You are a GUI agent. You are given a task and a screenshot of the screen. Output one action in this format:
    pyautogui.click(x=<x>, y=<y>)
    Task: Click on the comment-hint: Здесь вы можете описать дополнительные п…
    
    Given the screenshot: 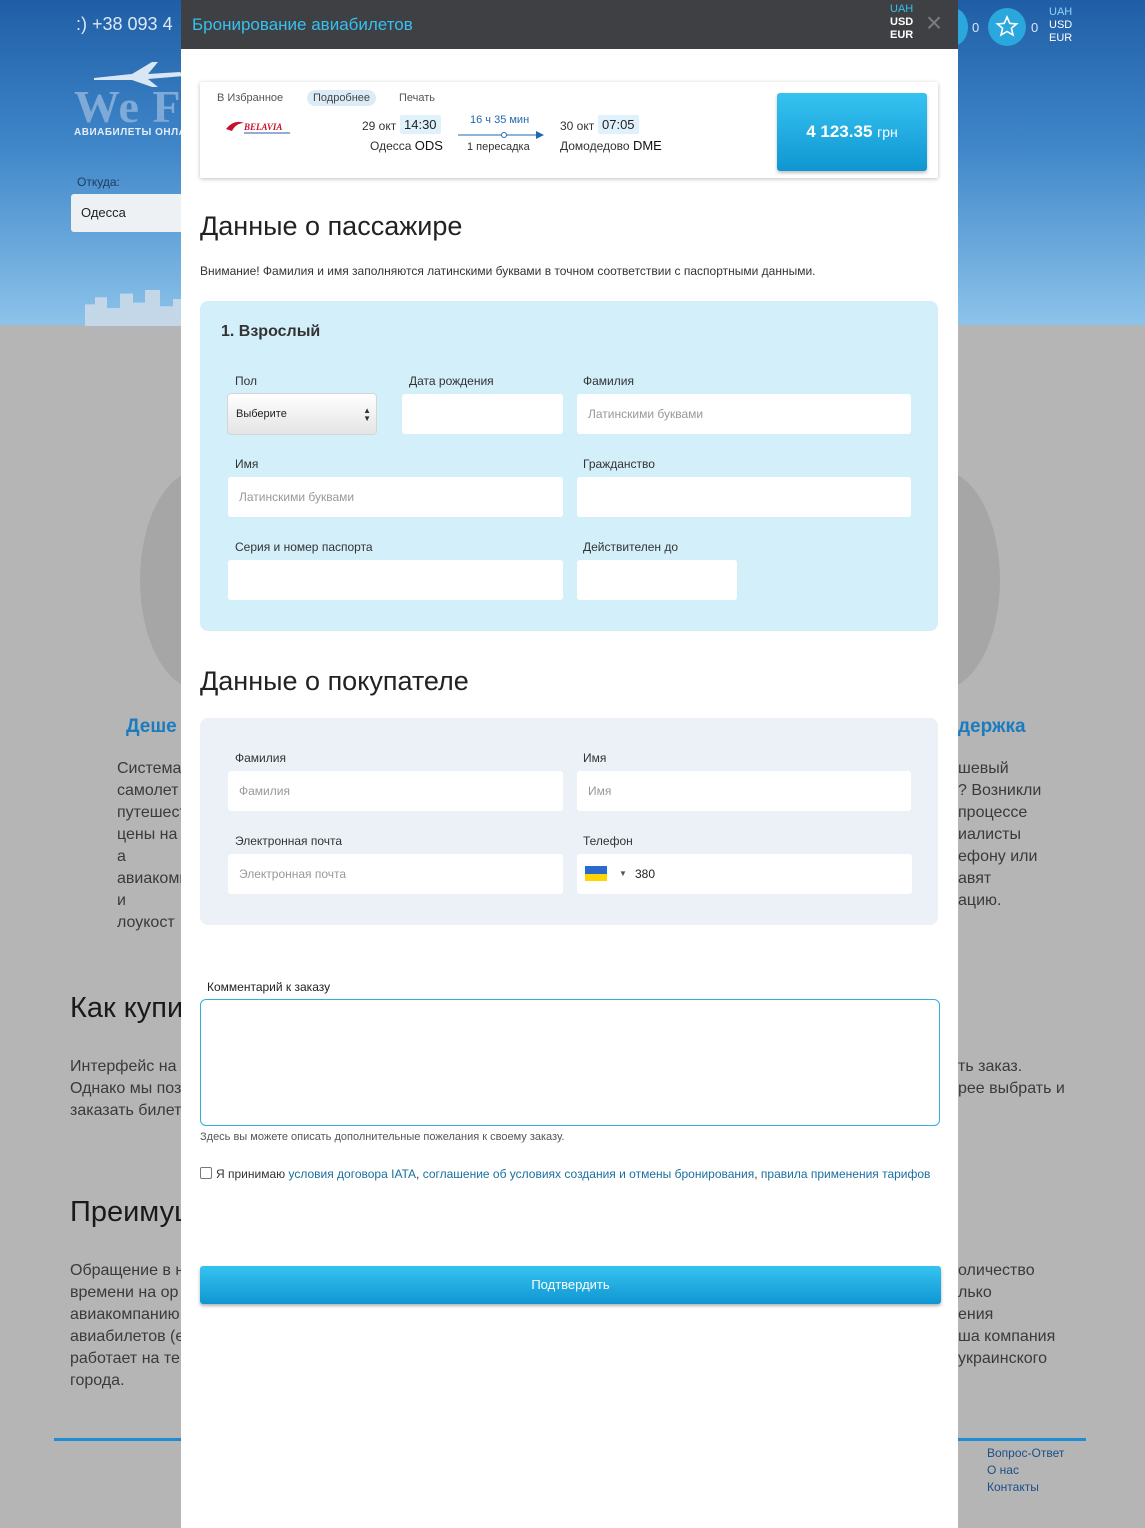 What is the action you would take?
    pyautogui.click(x=382, y=1137)
    